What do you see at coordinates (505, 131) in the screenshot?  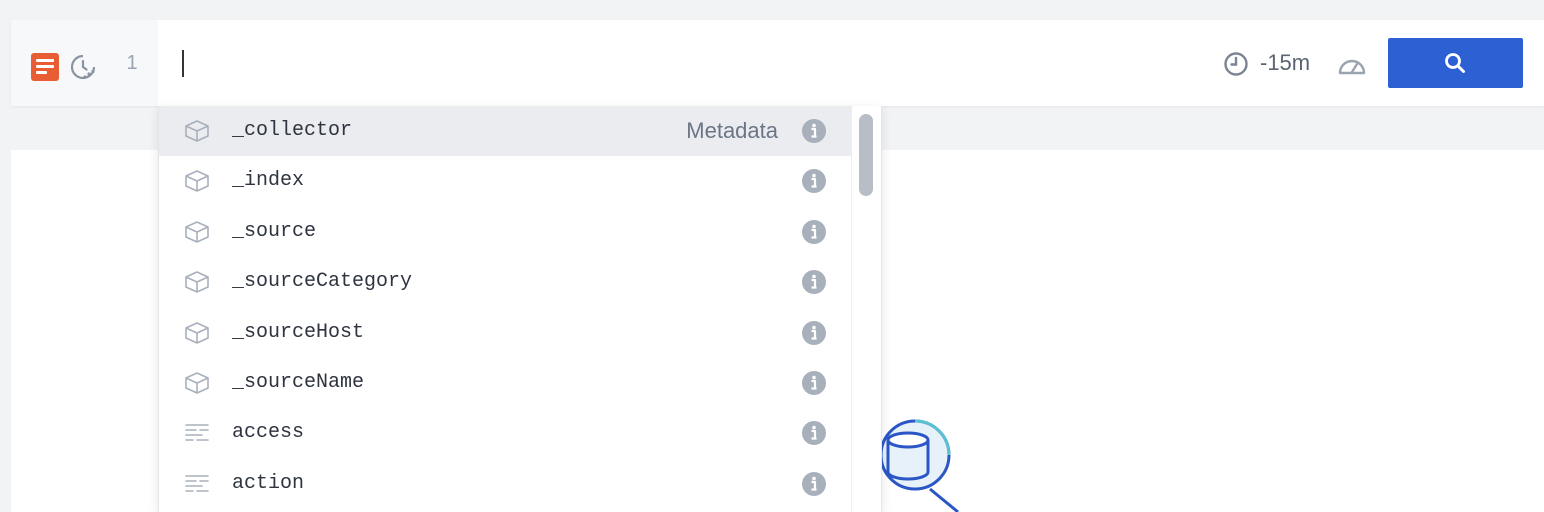 I see `autocomplete-item: _collector Metadata` at bounding box center [505, 131].